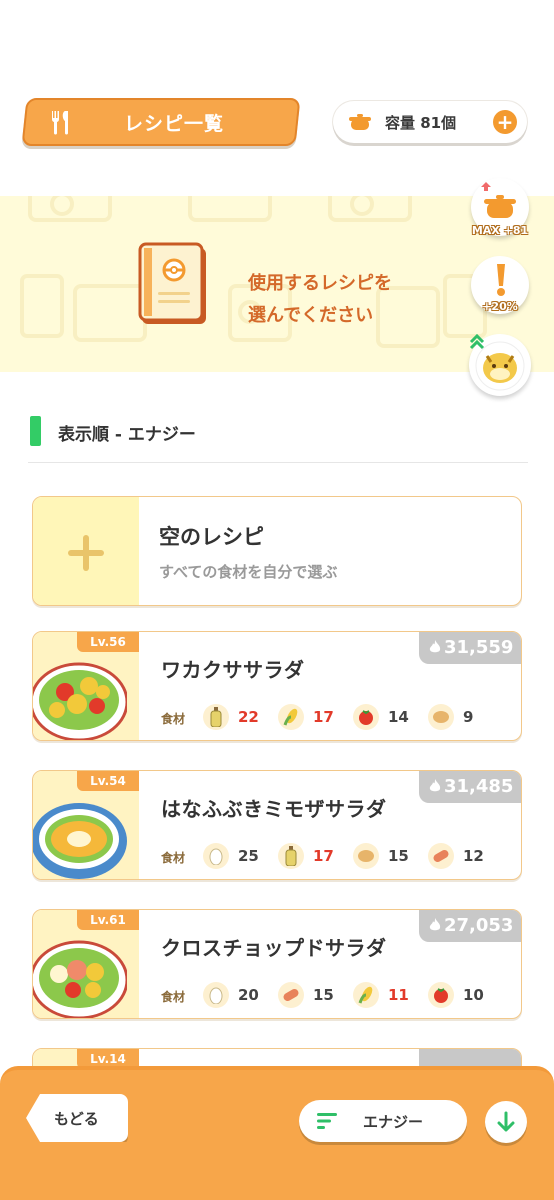 The image size is (554, 1200). What do you see at coordinates (127, 435) in the screenshot?
I see `sort-order-label: 表示順 - エナジー` at bounding box center [127, 435].